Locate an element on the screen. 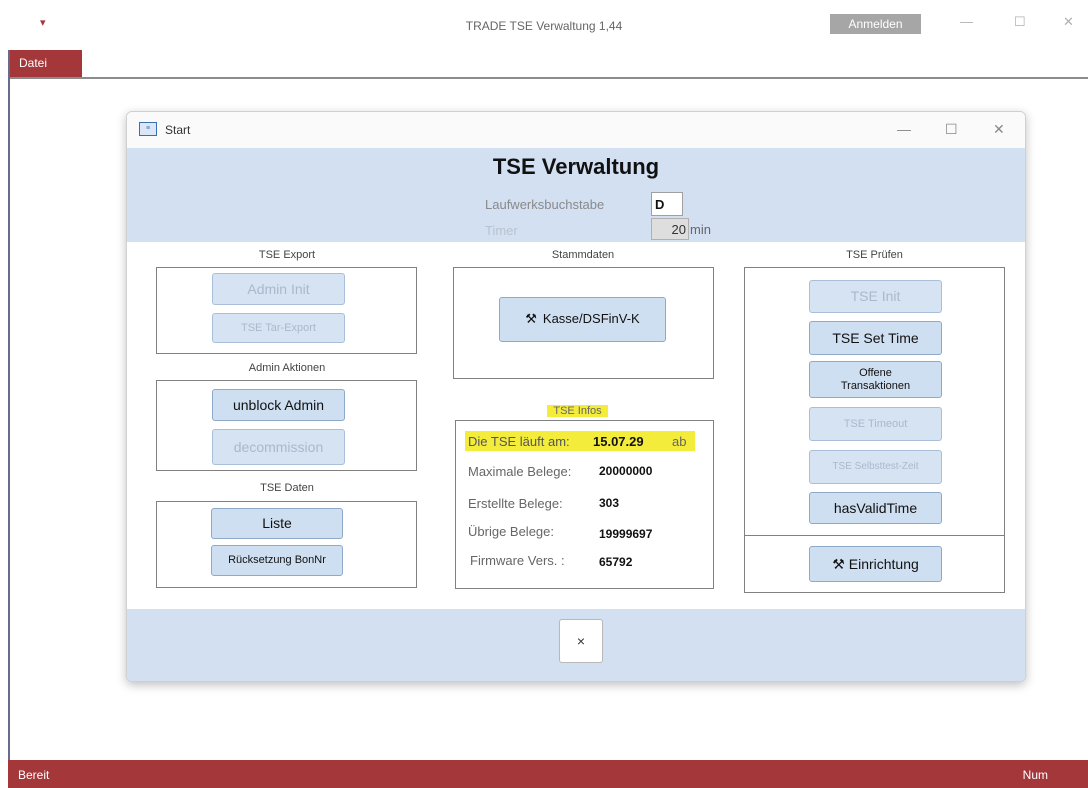 This screenshot has width=1088, height=788. section-label-tse-export: TSE Export is located at coordinates (287, 255).